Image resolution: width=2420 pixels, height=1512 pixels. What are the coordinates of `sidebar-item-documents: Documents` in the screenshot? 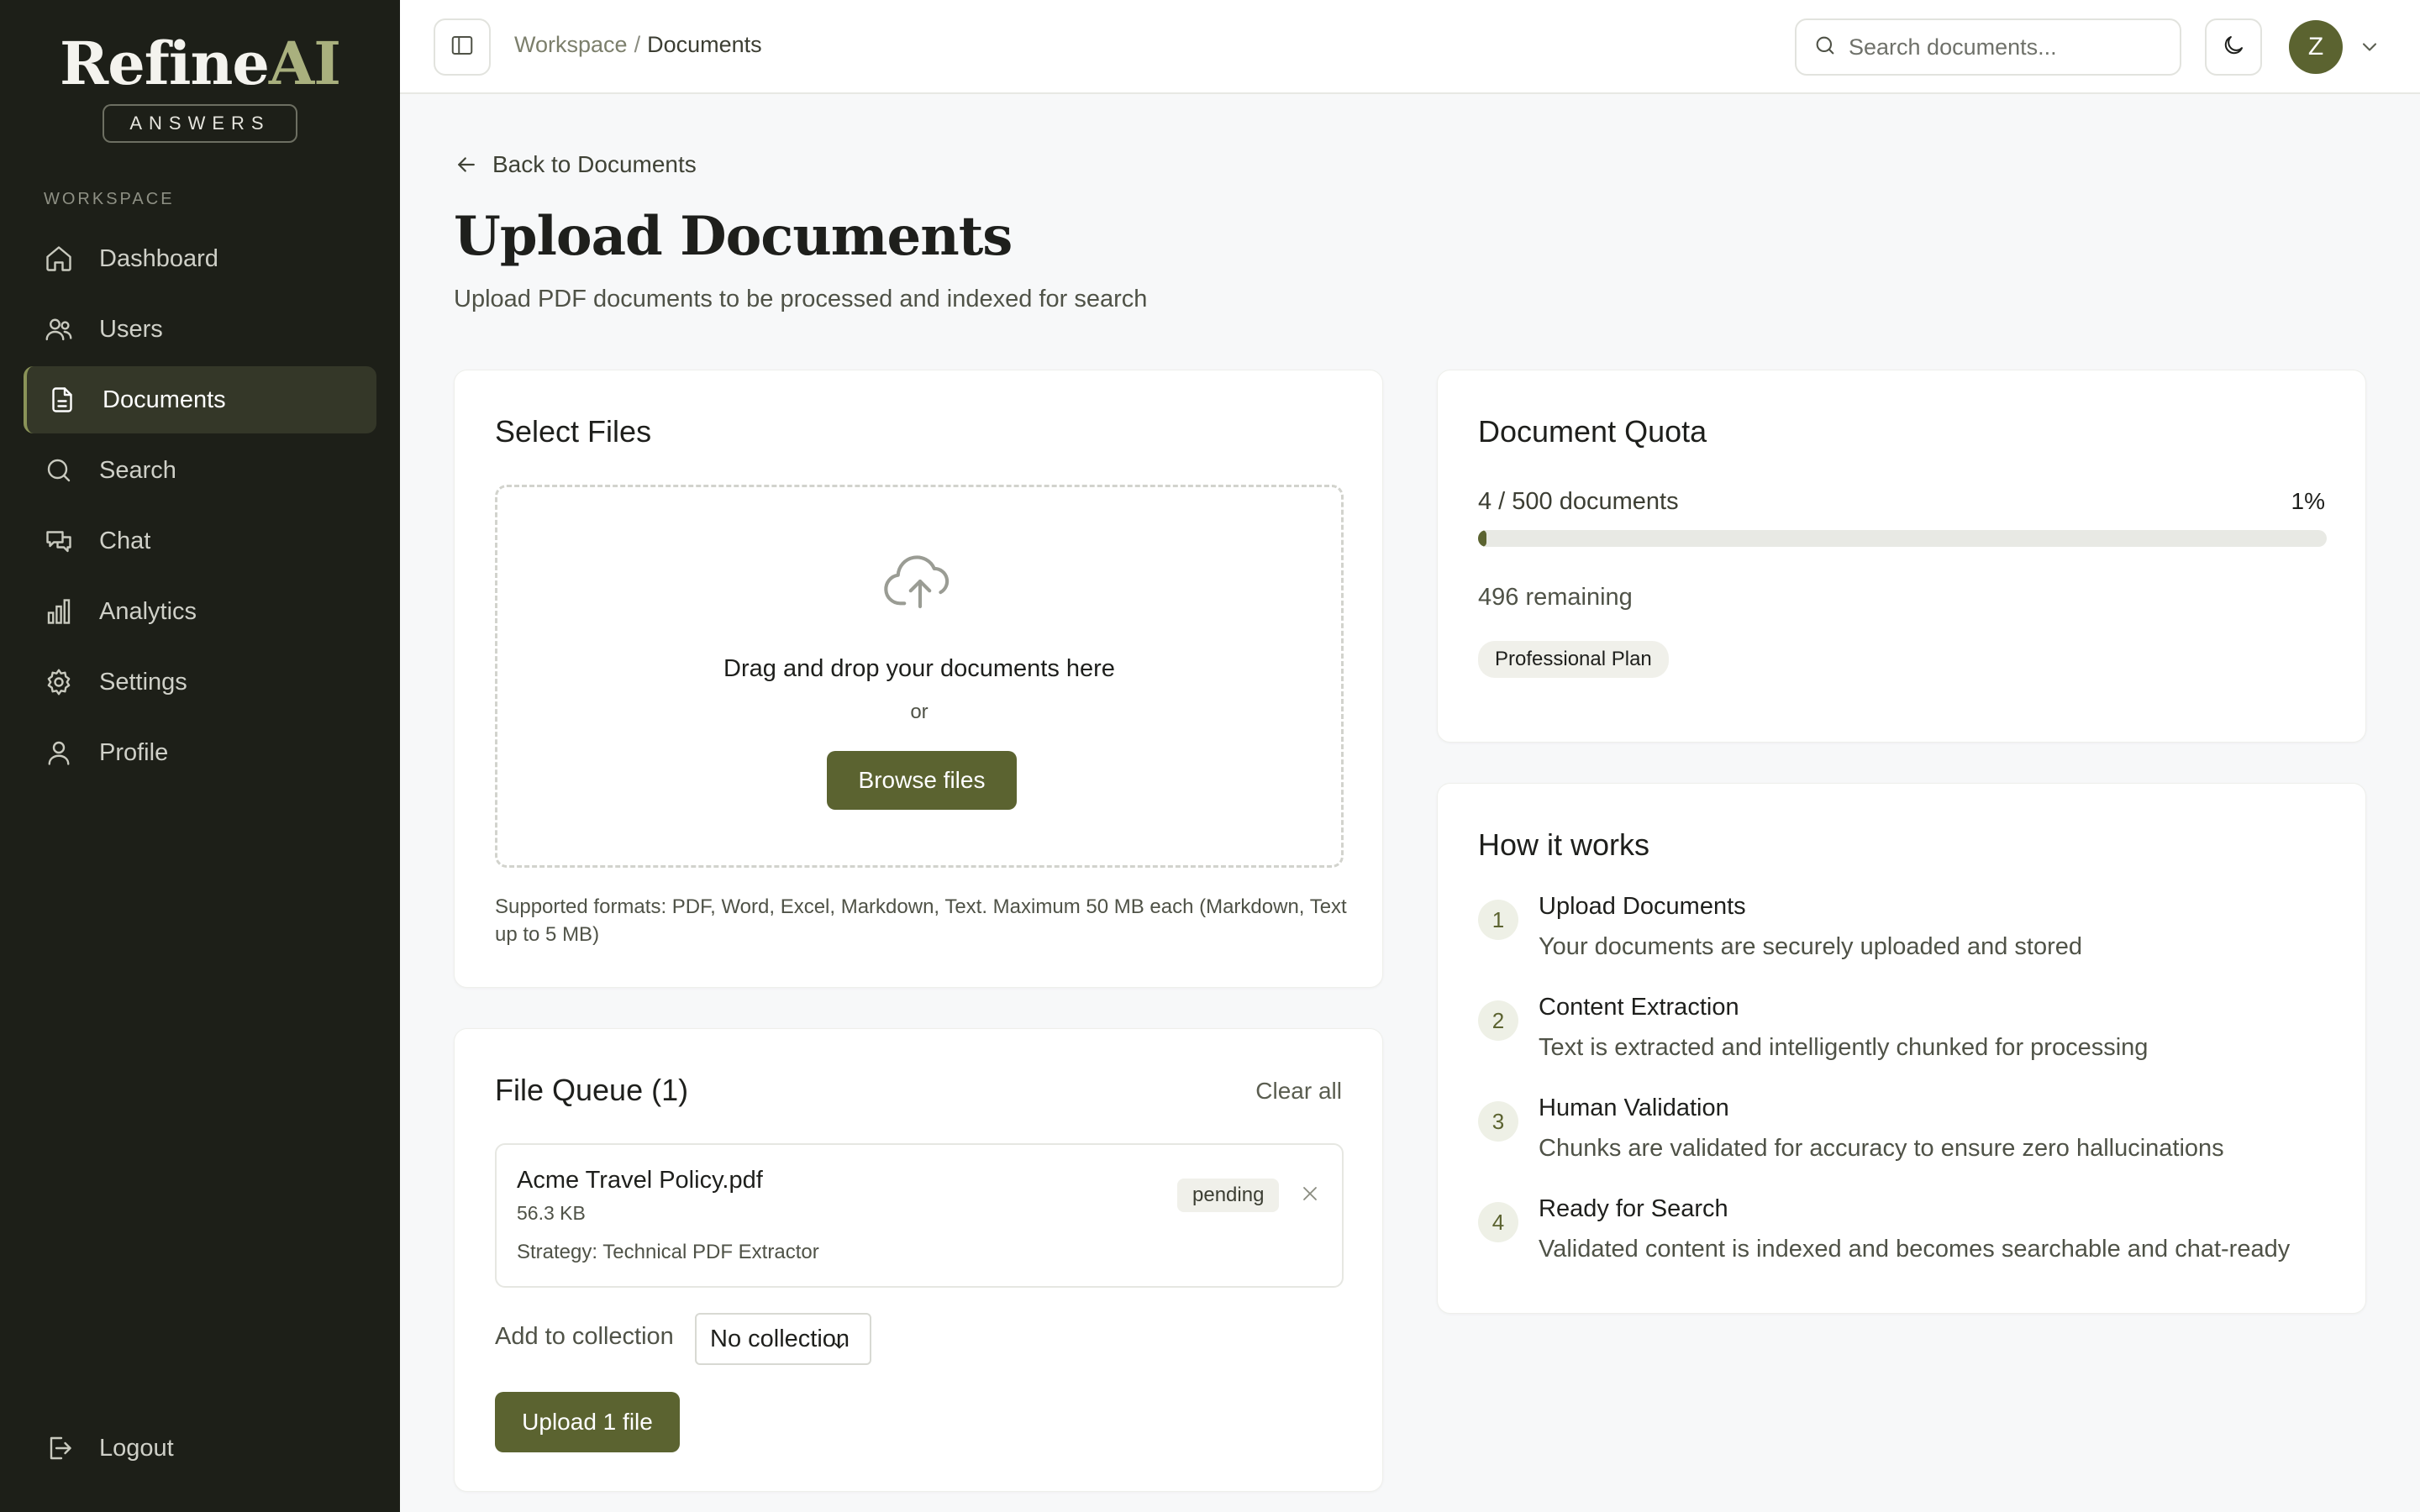 It's located at (200, 399).